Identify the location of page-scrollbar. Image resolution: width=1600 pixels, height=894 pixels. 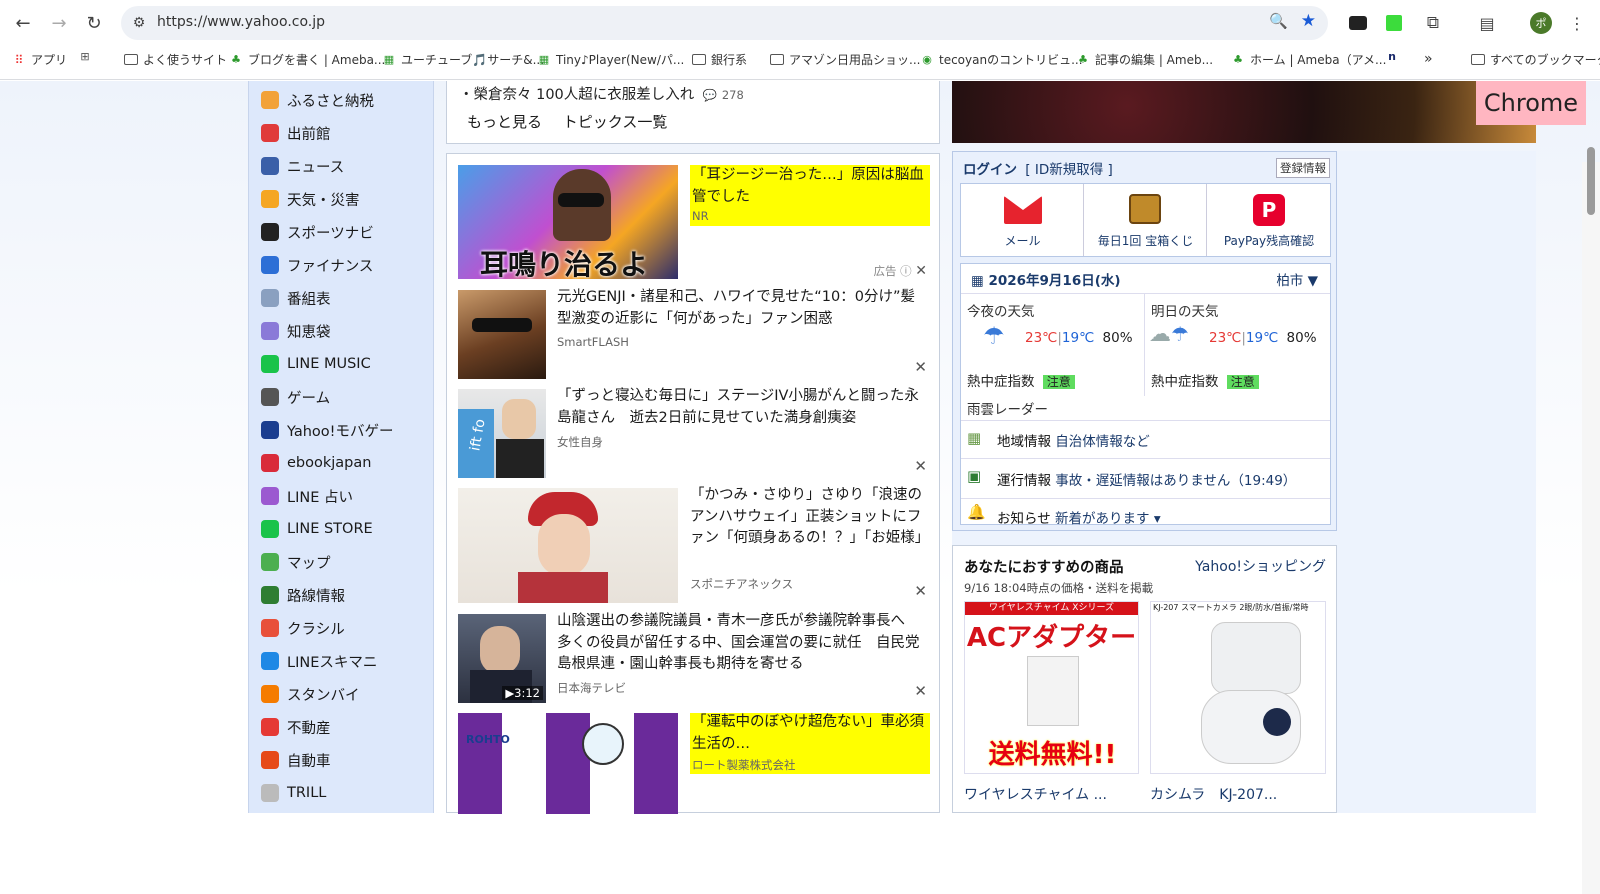
(1591, 528).